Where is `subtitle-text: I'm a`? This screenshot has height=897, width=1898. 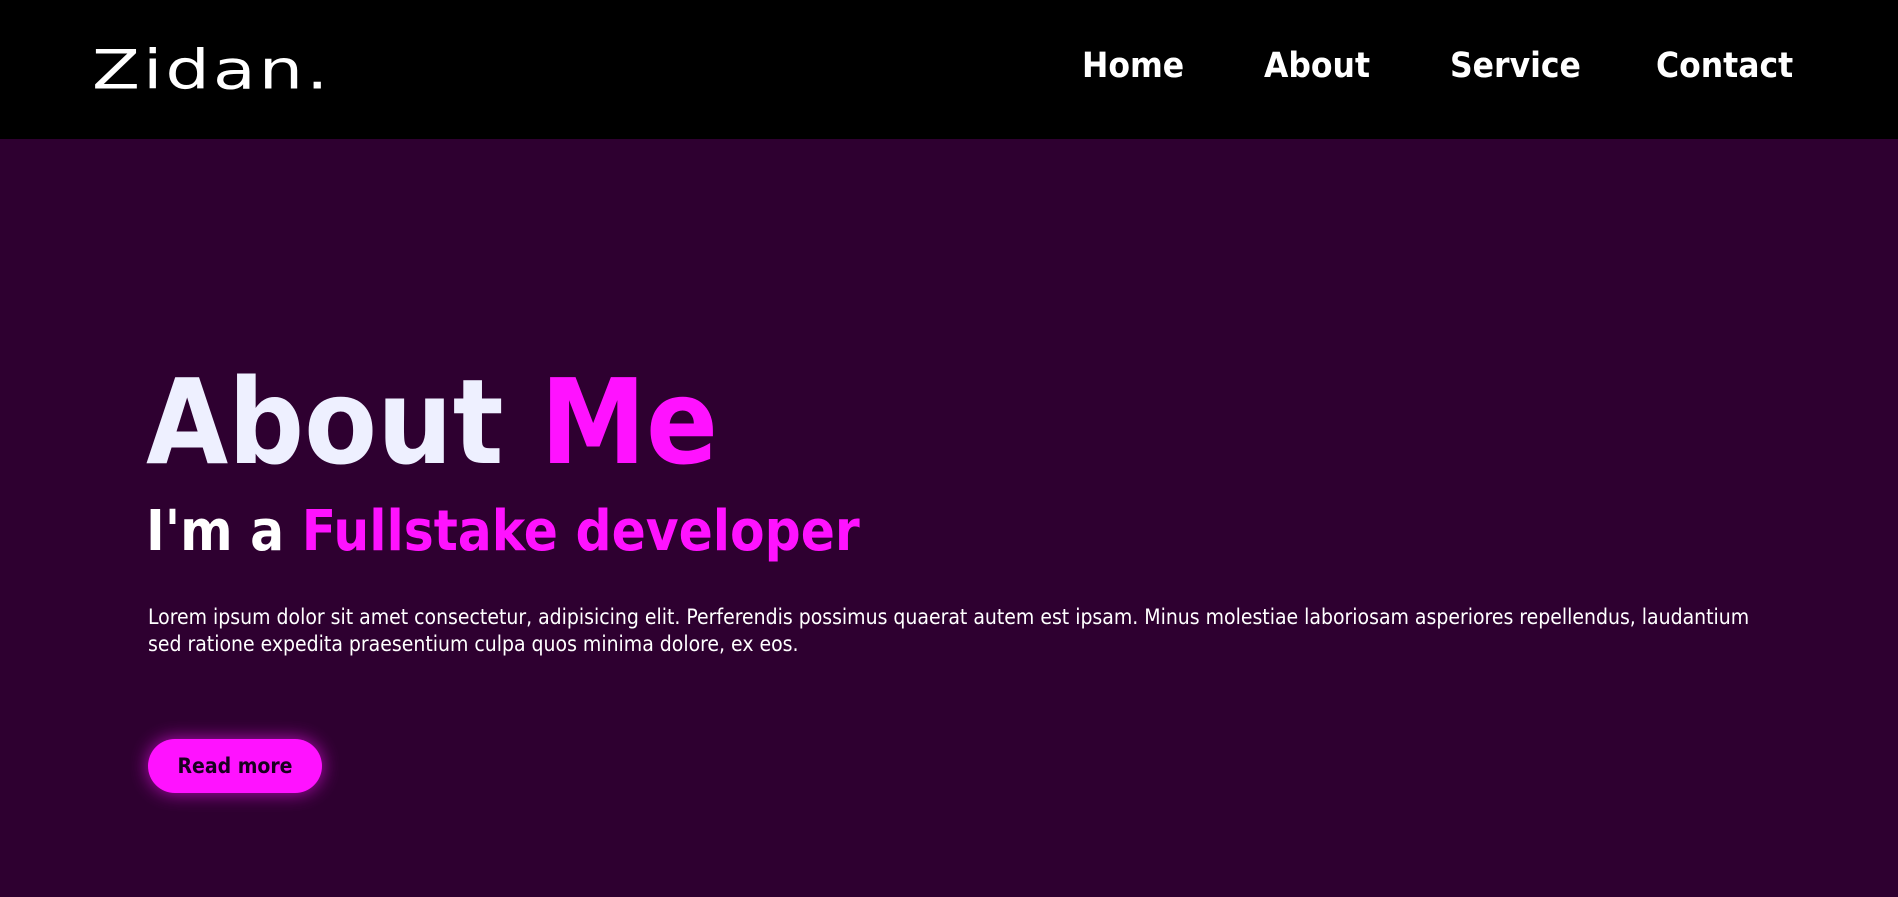 subtitle-text: I'm a is located at coordinates (224, 531).